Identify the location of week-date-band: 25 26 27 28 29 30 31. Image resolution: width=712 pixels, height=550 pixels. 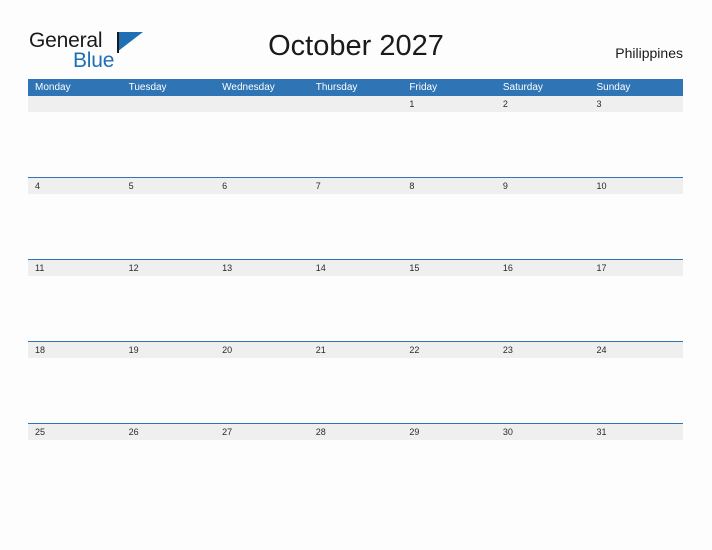
(355, 431).